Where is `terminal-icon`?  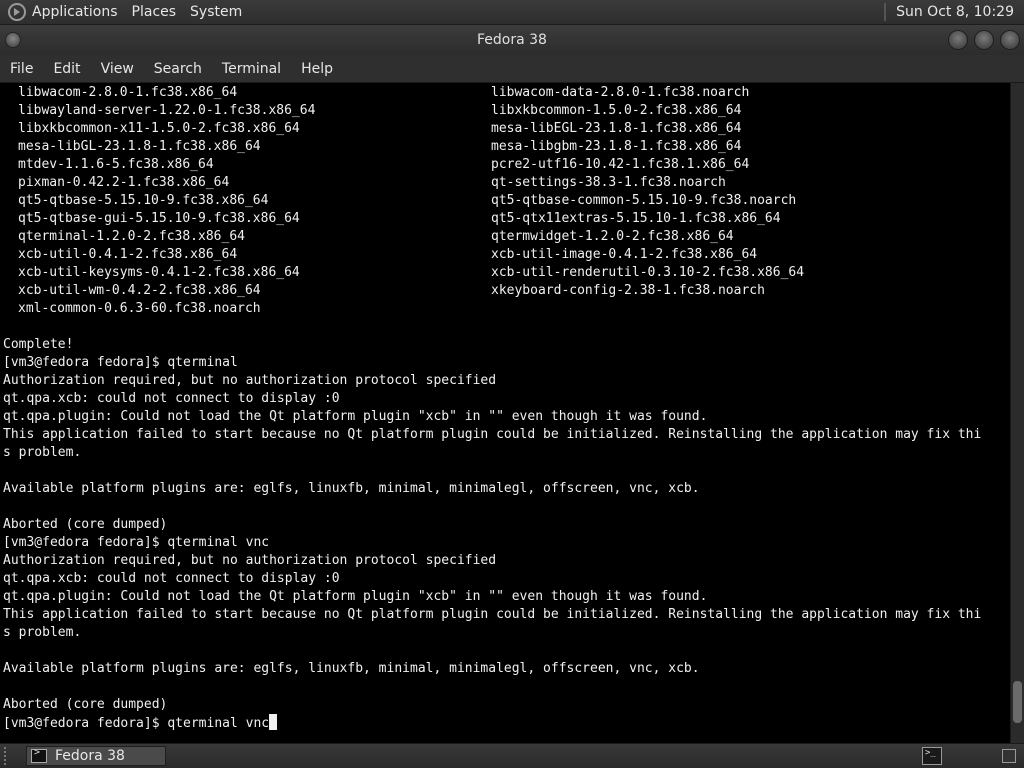 terminal-icon is located at coordinates (39, 755).